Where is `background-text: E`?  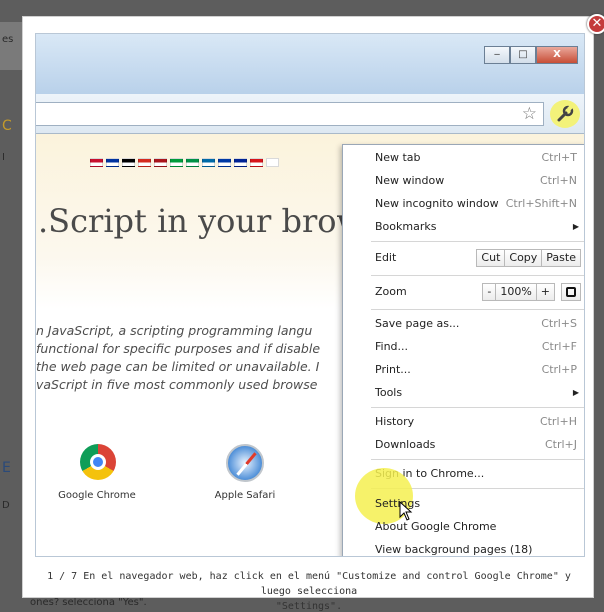
background-text: E is located at coordinates (6, 468).